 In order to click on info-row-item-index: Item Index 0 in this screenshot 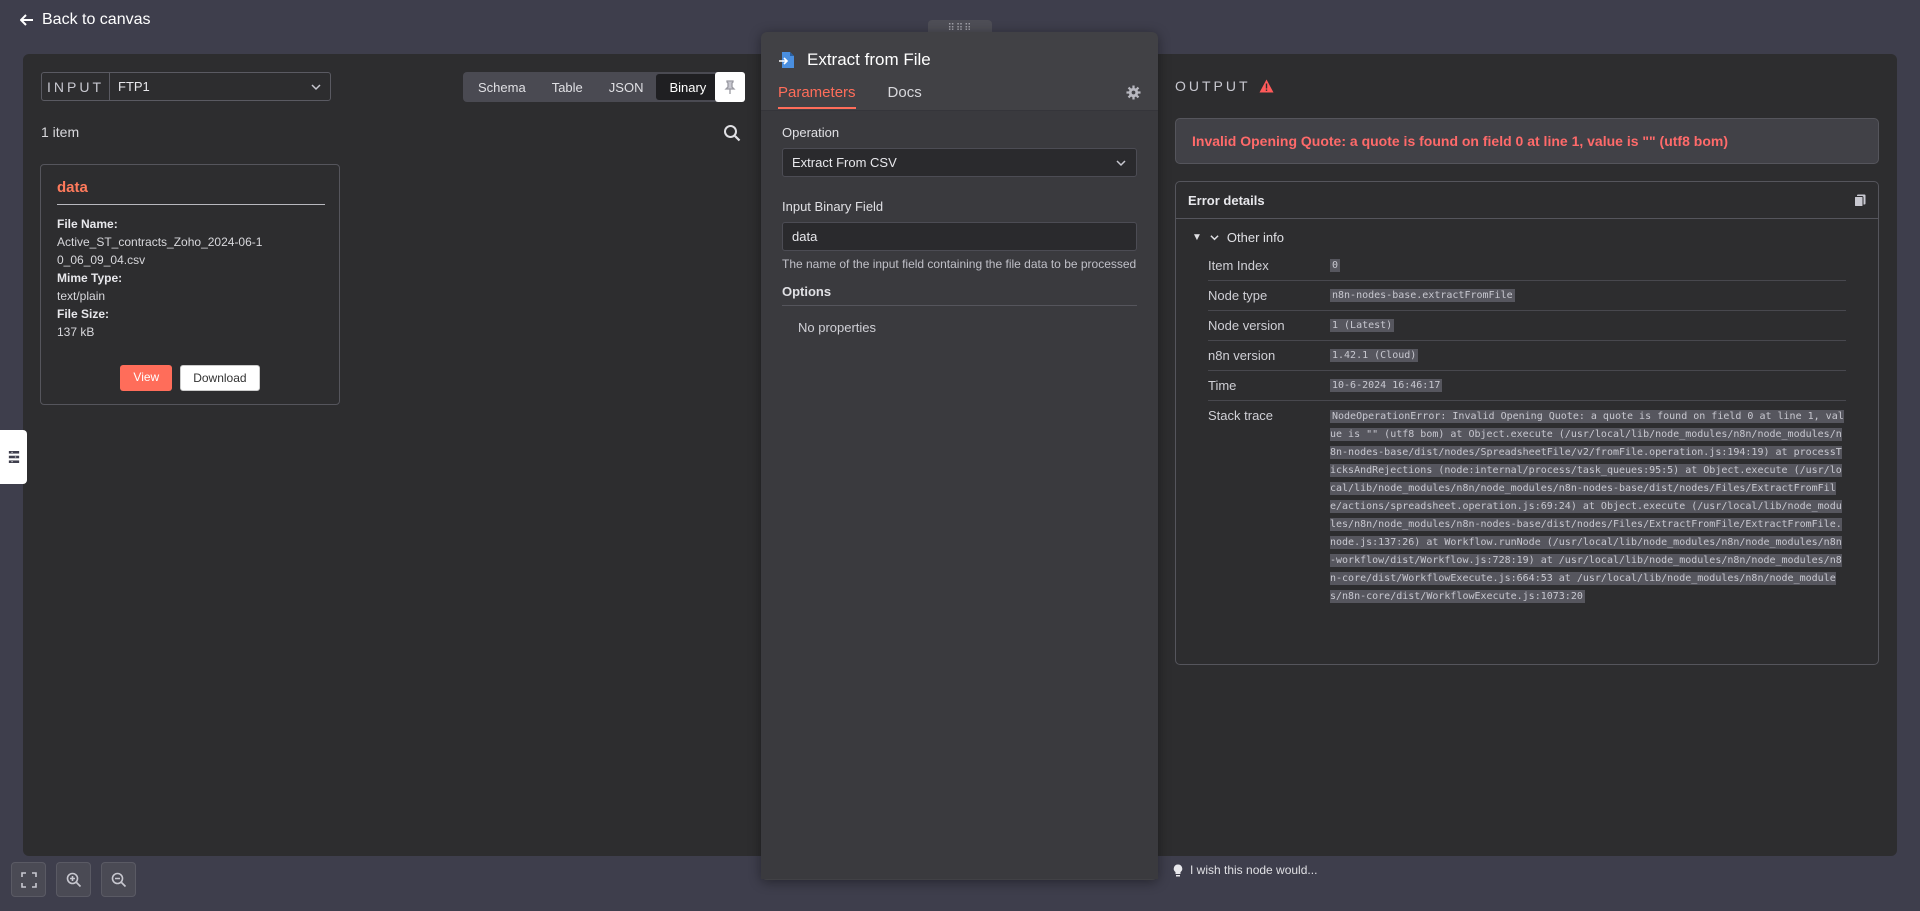, I will do `click(1527, 266)`.